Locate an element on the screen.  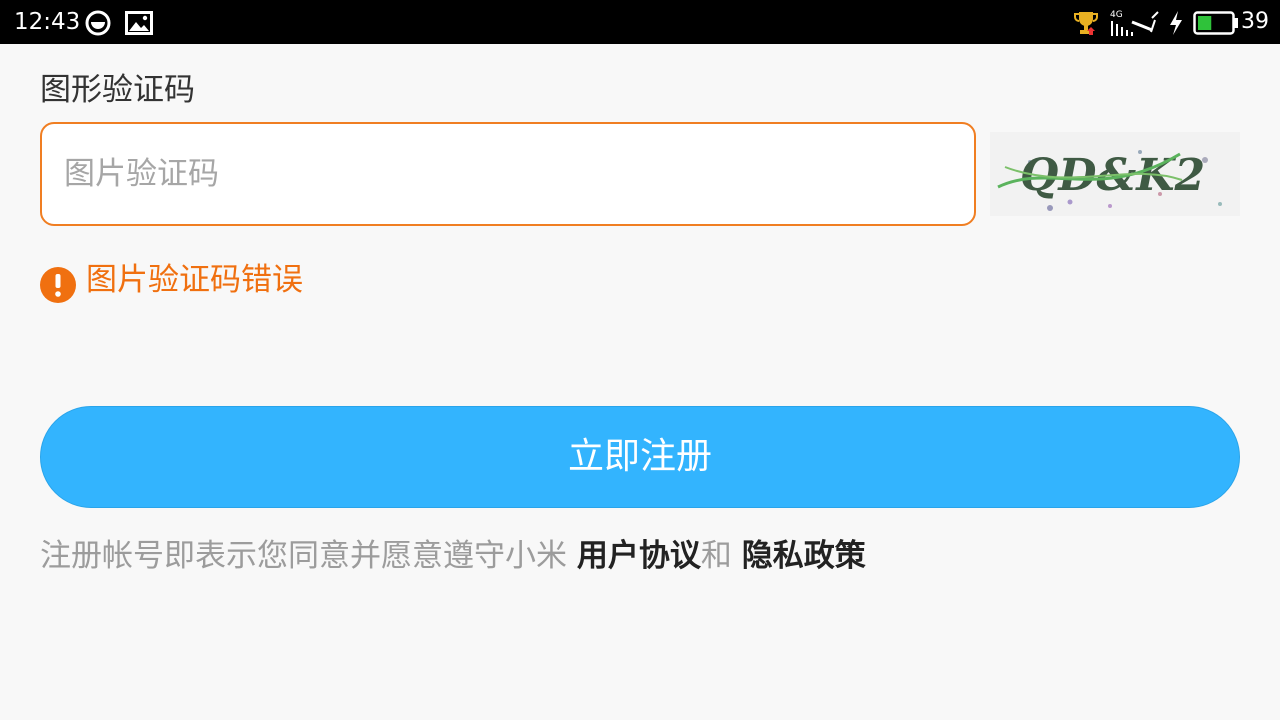
agreement-conjunction: 和 is located at coordinates (721, 556).